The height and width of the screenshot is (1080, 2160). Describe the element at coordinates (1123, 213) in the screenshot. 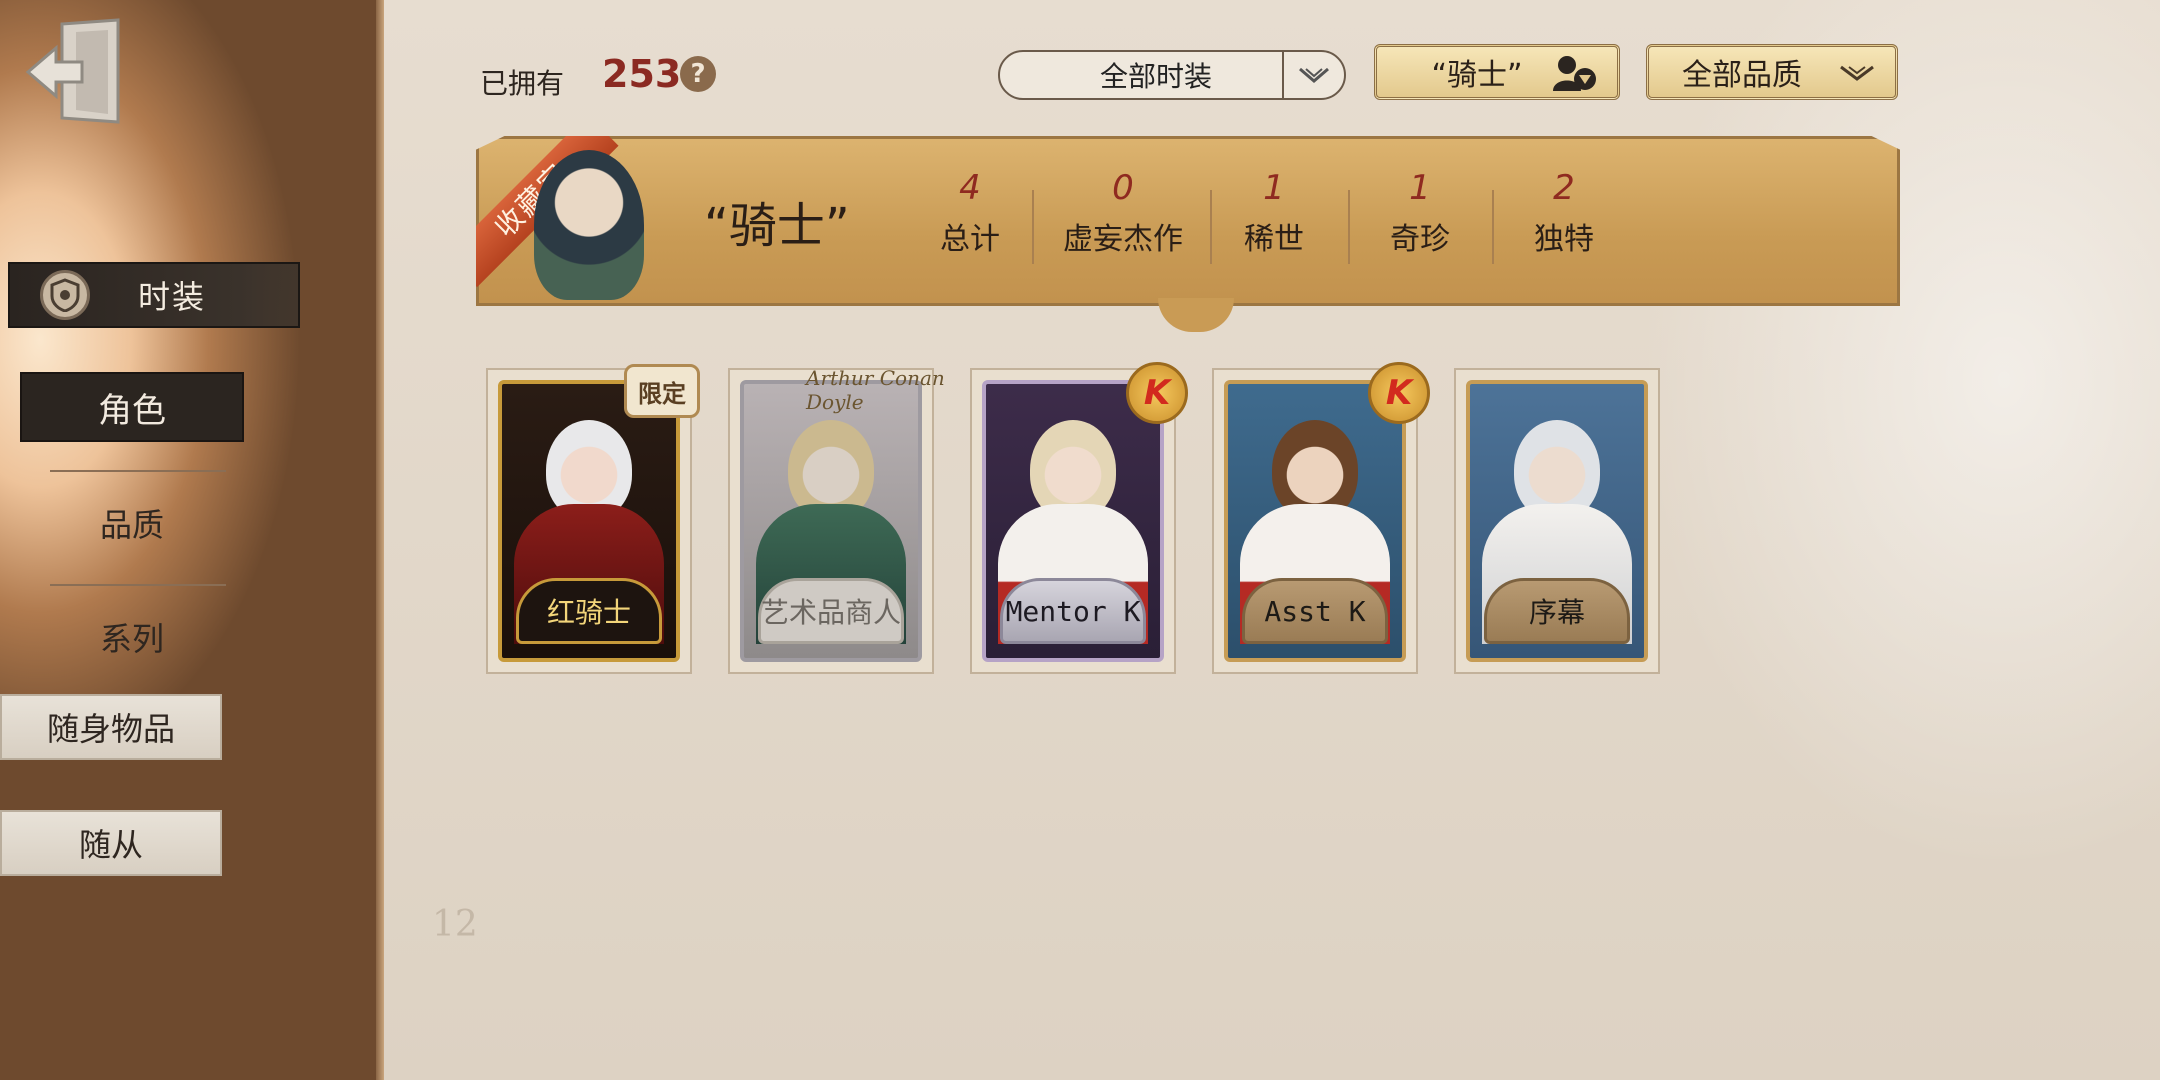

I see `stat-vain-masterpiece: 0 虚妄杰作` at that location.